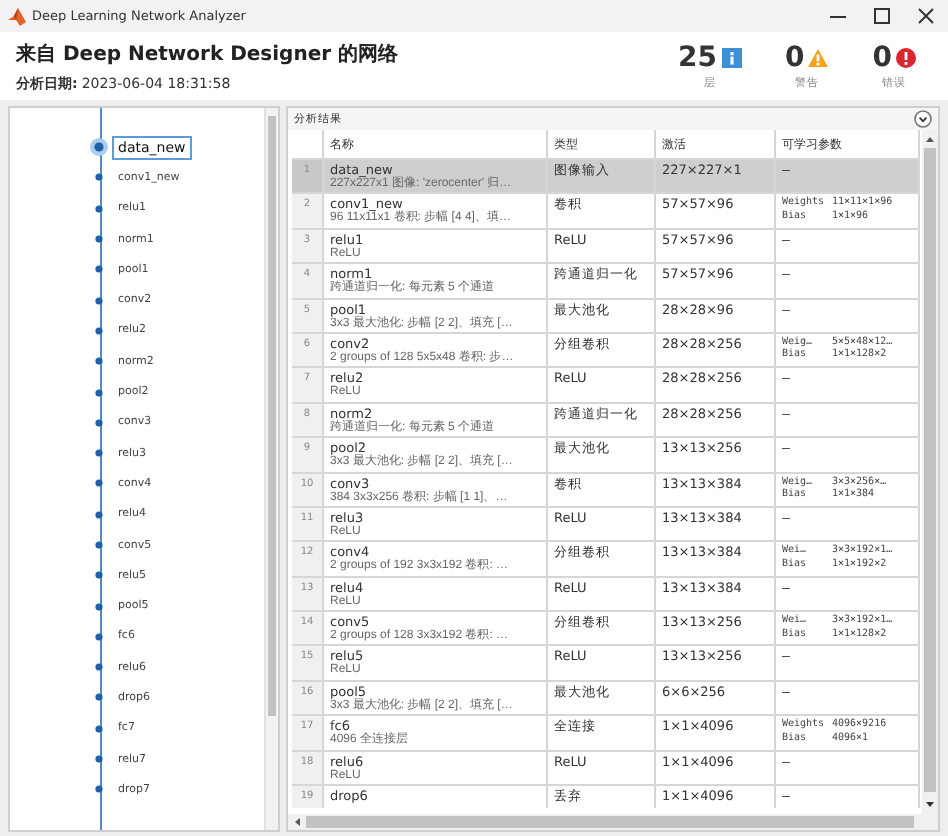 The width and height of the screenshot is (948, 836). Describe the element at coordinates (882, 16) in the screenshot. I see `maximize-icon` at that location.